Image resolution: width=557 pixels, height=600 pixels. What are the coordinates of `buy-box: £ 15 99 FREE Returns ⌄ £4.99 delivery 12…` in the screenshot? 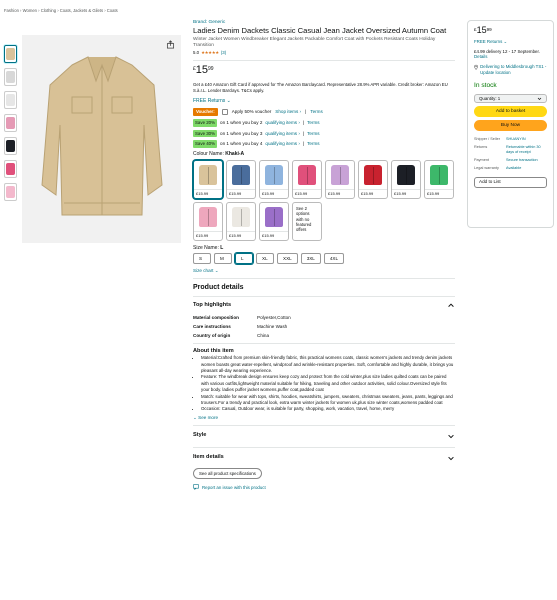 It's located at (510, 124).